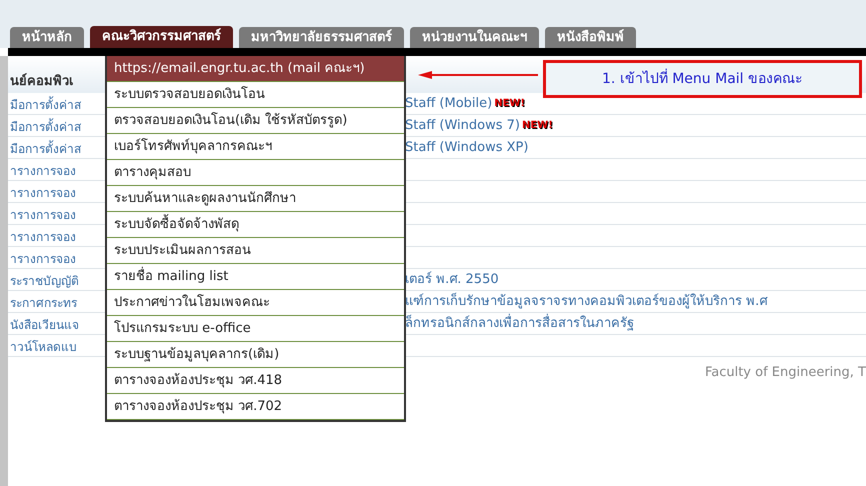  Describe the element at coordinates (474, 37) in the screenshot. I see `nav-tab: หน่วยงานในคณะฯ` at that location.